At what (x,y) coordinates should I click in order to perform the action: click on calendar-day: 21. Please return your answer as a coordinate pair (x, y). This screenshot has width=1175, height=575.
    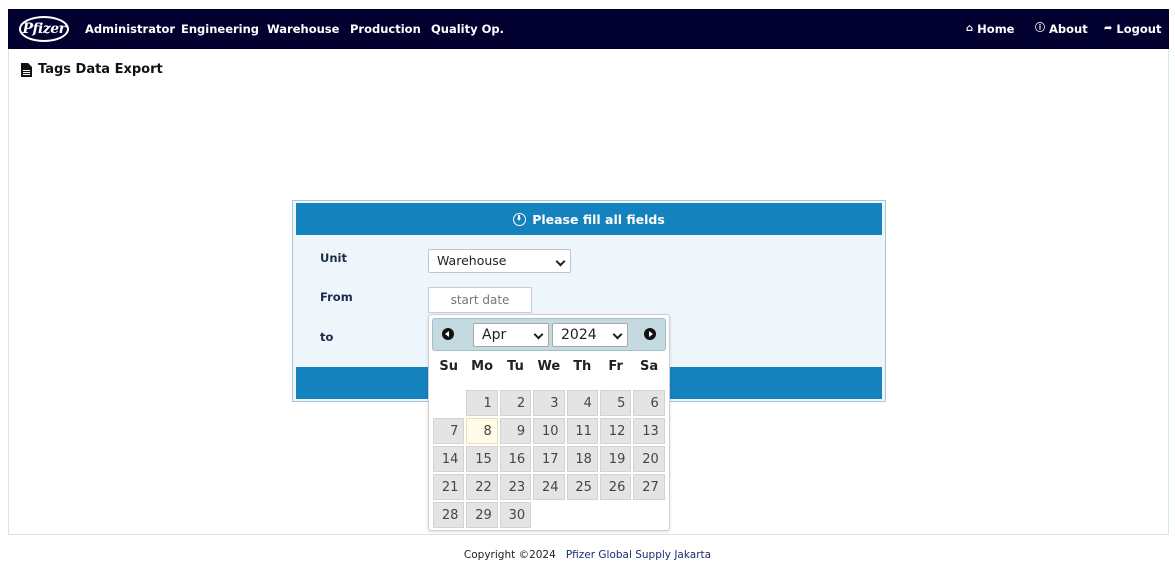
    Looking at the image, I should click on (449, 487).